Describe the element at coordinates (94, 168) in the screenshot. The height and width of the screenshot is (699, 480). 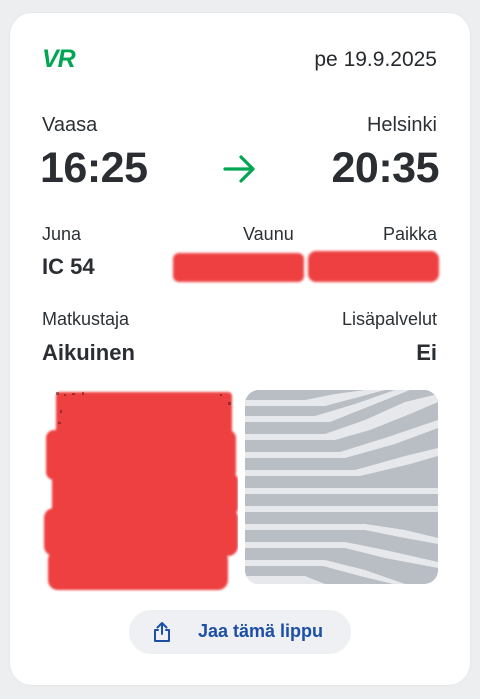
I see `departure-time: 16:25` at that location.